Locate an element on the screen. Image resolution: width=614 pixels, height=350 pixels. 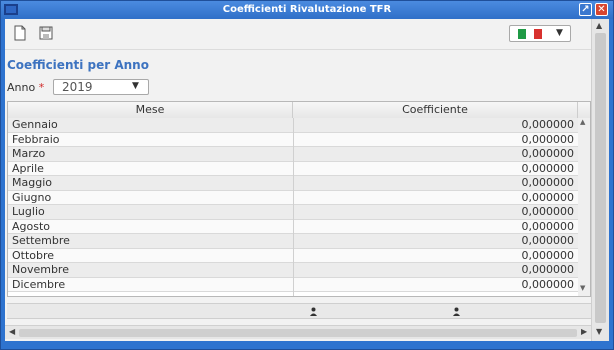
maximize-icon: ↗ is located at coordinates (585, 9).